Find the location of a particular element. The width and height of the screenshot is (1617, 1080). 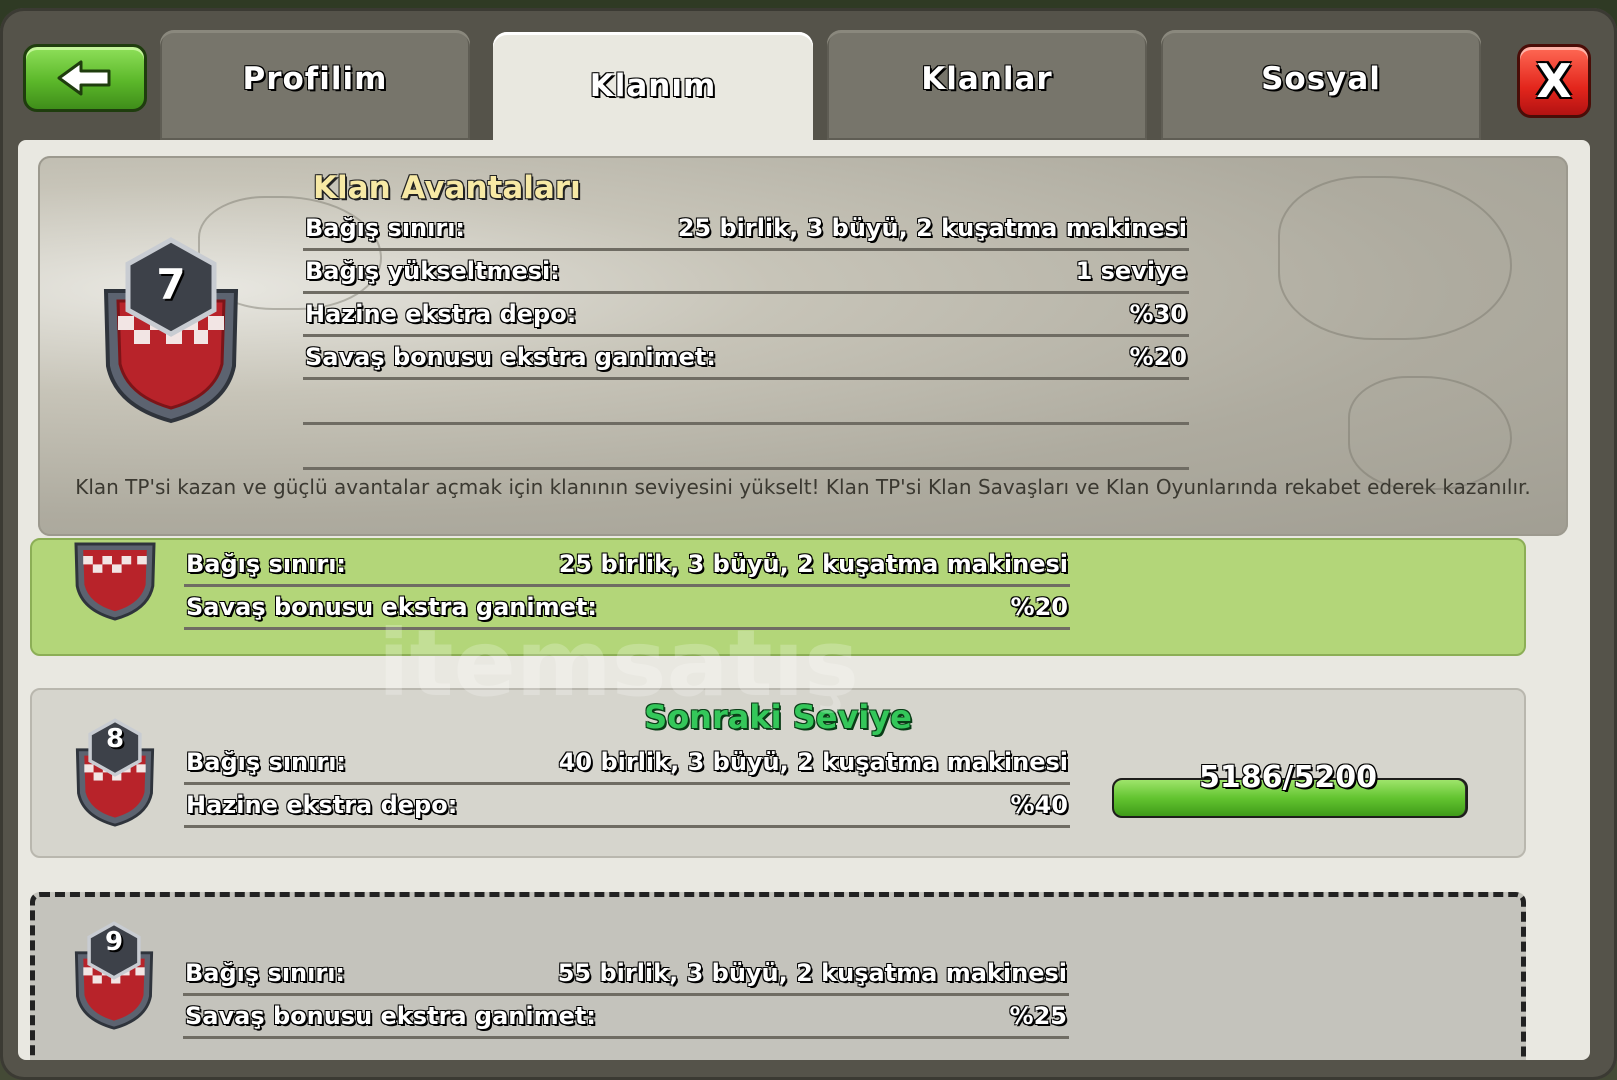

tab-label: Sosyal is located at coordinates (1321, 79).